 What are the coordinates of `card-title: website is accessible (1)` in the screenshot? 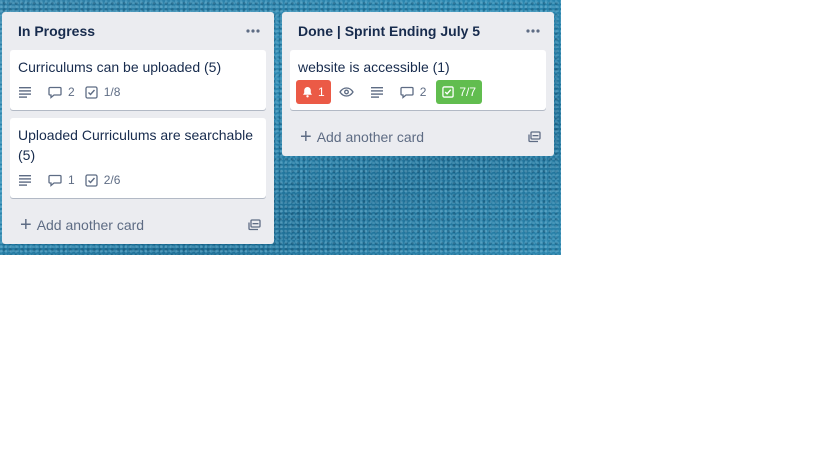 It's located at (374, 67).